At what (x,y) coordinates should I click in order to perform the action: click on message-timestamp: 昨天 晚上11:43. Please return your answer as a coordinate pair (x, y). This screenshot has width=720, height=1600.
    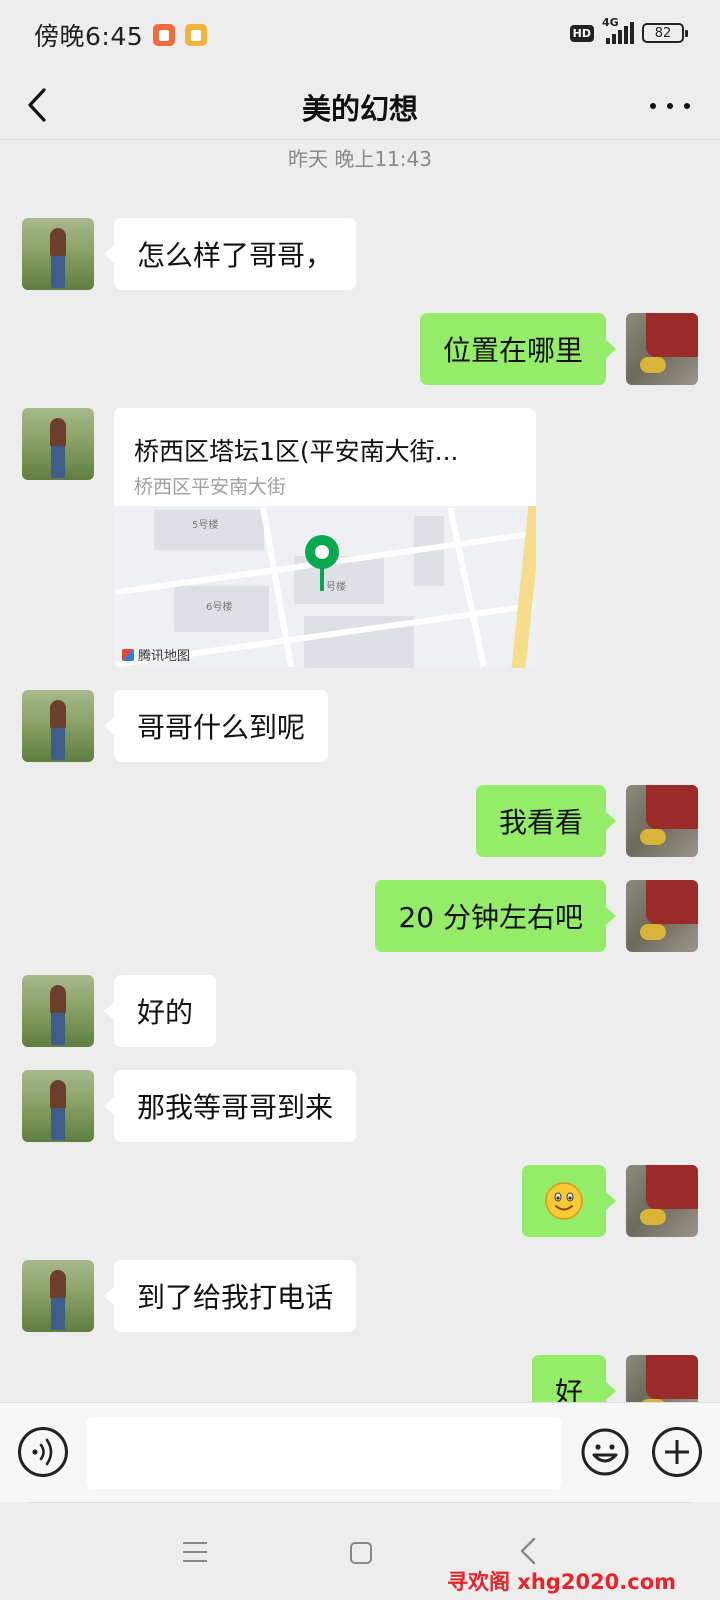
    Looking at the image, I should click on (360, 159).